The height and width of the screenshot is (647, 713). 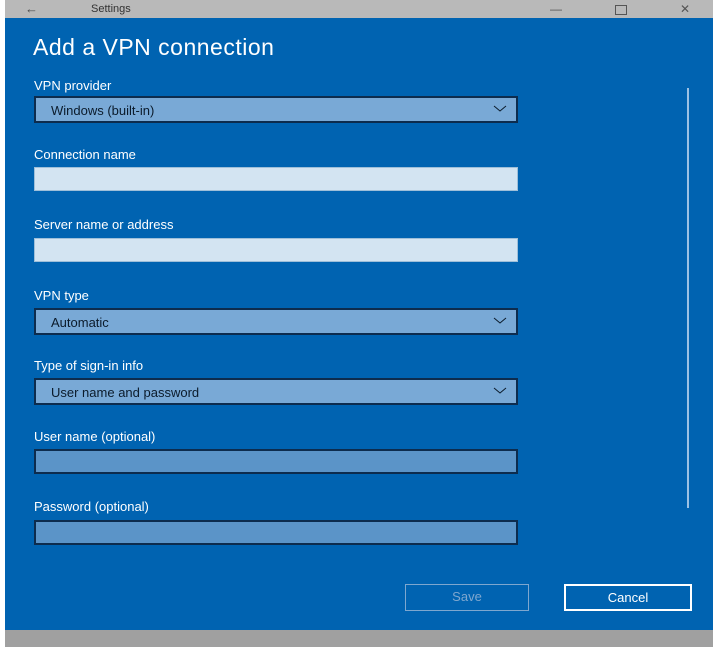 What do you see at coordinates (276, 250) in the screenshot?
I see `server-address-field` at bounding box center [276, 250].